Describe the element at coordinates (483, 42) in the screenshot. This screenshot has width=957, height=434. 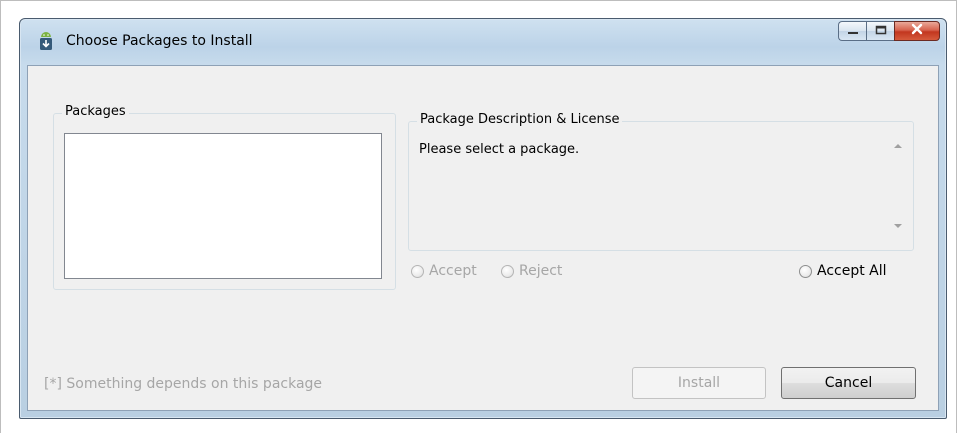
I see `title-bar: Choose Packages to Install` at that location.